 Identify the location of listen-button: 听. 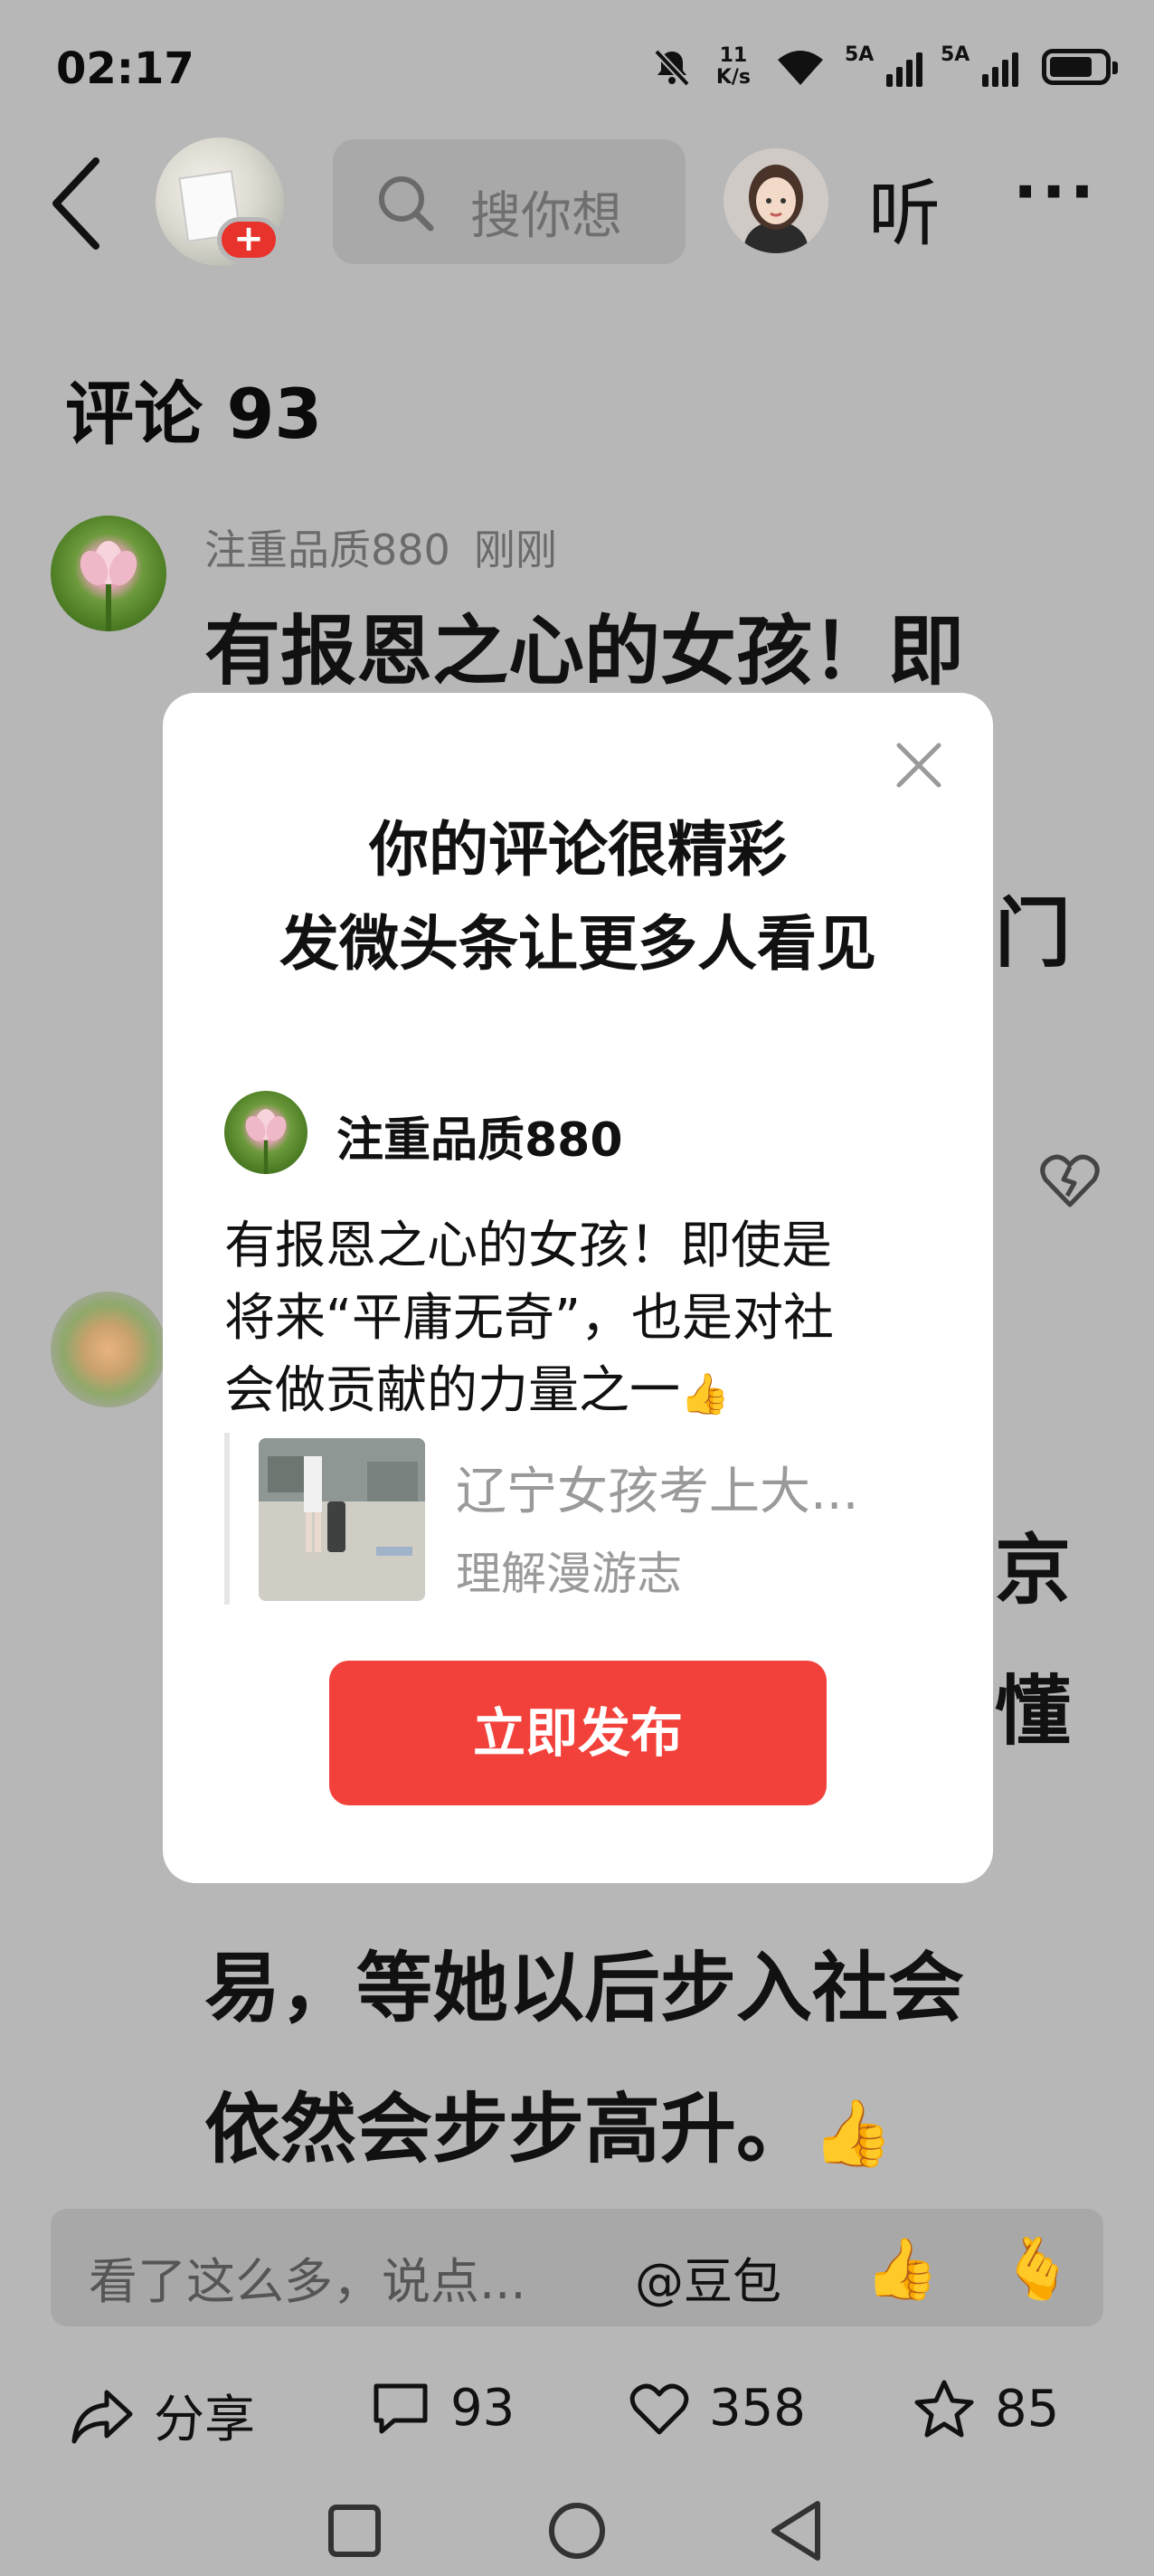
(904, 208).